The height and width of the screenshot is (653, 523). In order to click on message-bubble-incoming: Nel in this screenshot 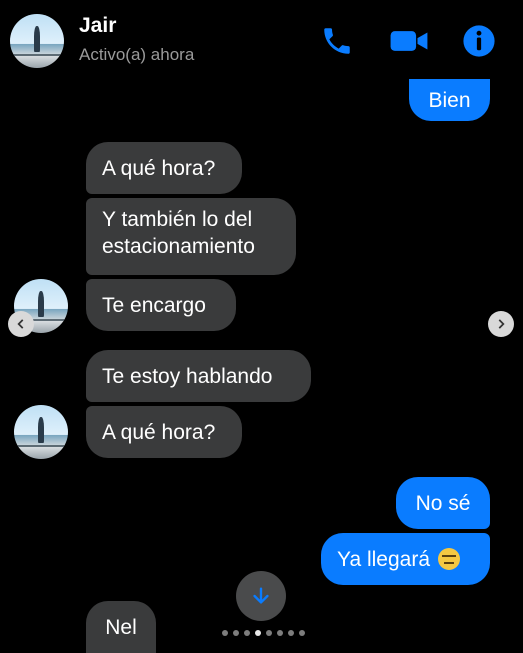, I will do `click(121, 627)`.